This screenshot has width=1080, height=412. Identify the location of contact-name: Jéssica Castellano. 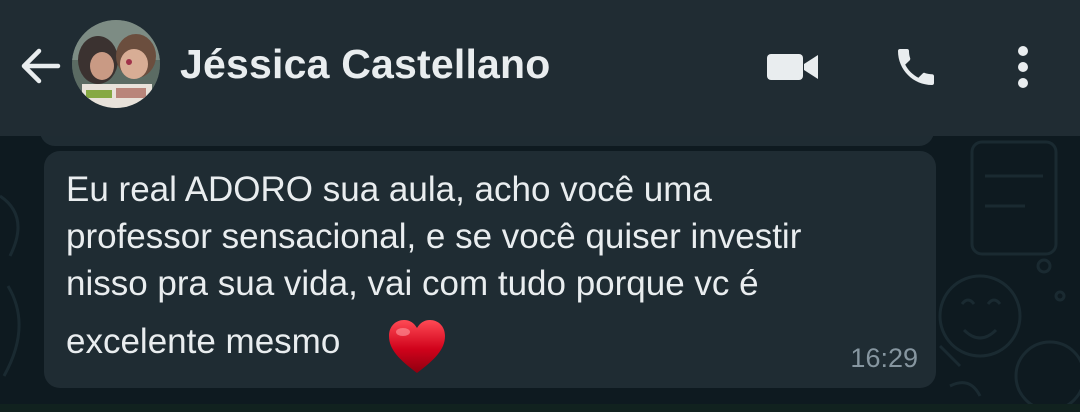
(365, 64).